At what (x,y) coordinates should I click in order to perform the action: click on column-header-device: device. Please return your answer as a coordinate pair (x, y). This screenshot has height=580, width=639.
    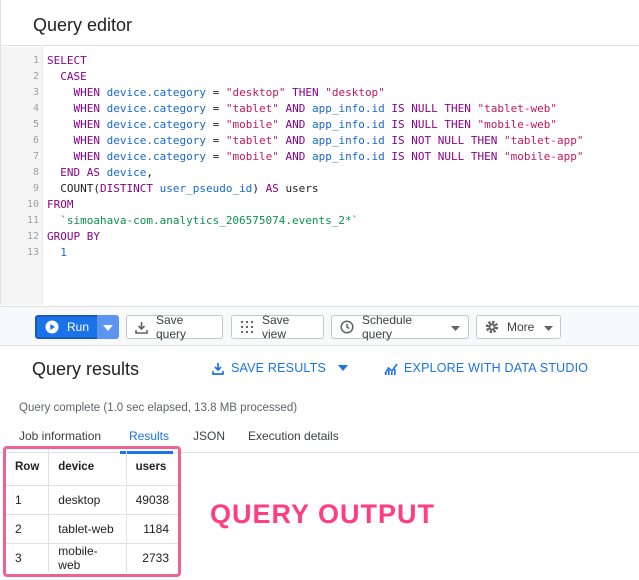
    Looking at the image, I should click on (87, 467).